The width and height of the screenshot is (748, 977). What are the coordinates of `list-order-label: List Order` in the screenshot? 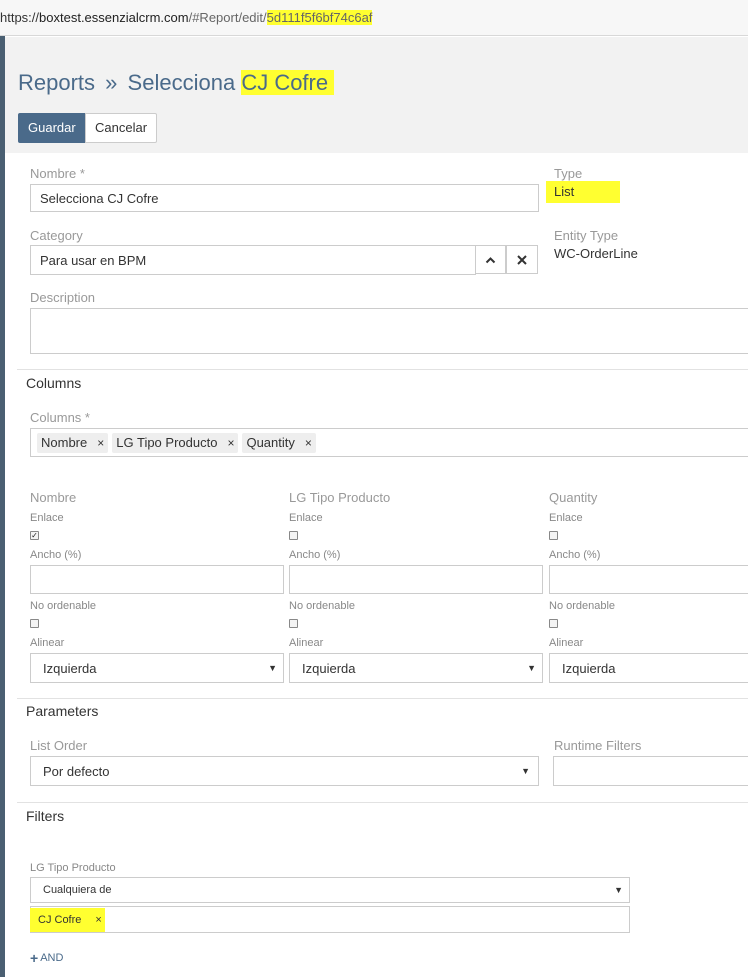 It's located at (59, 745).